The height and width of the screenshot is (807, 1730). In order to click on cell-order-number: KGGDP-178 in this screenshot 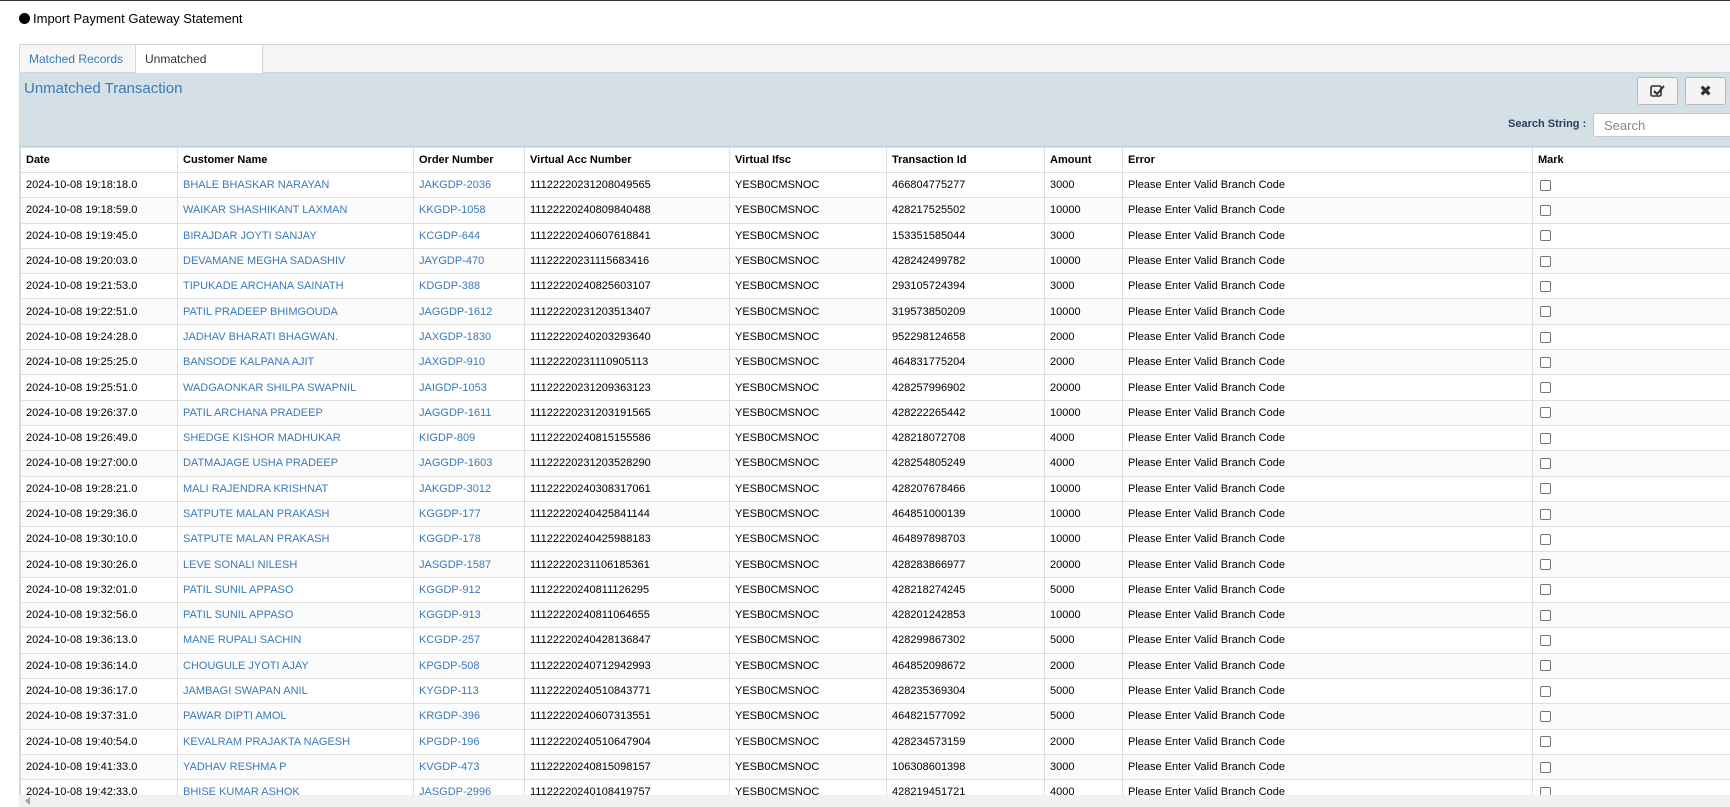, I will do `click(469, 539)`.